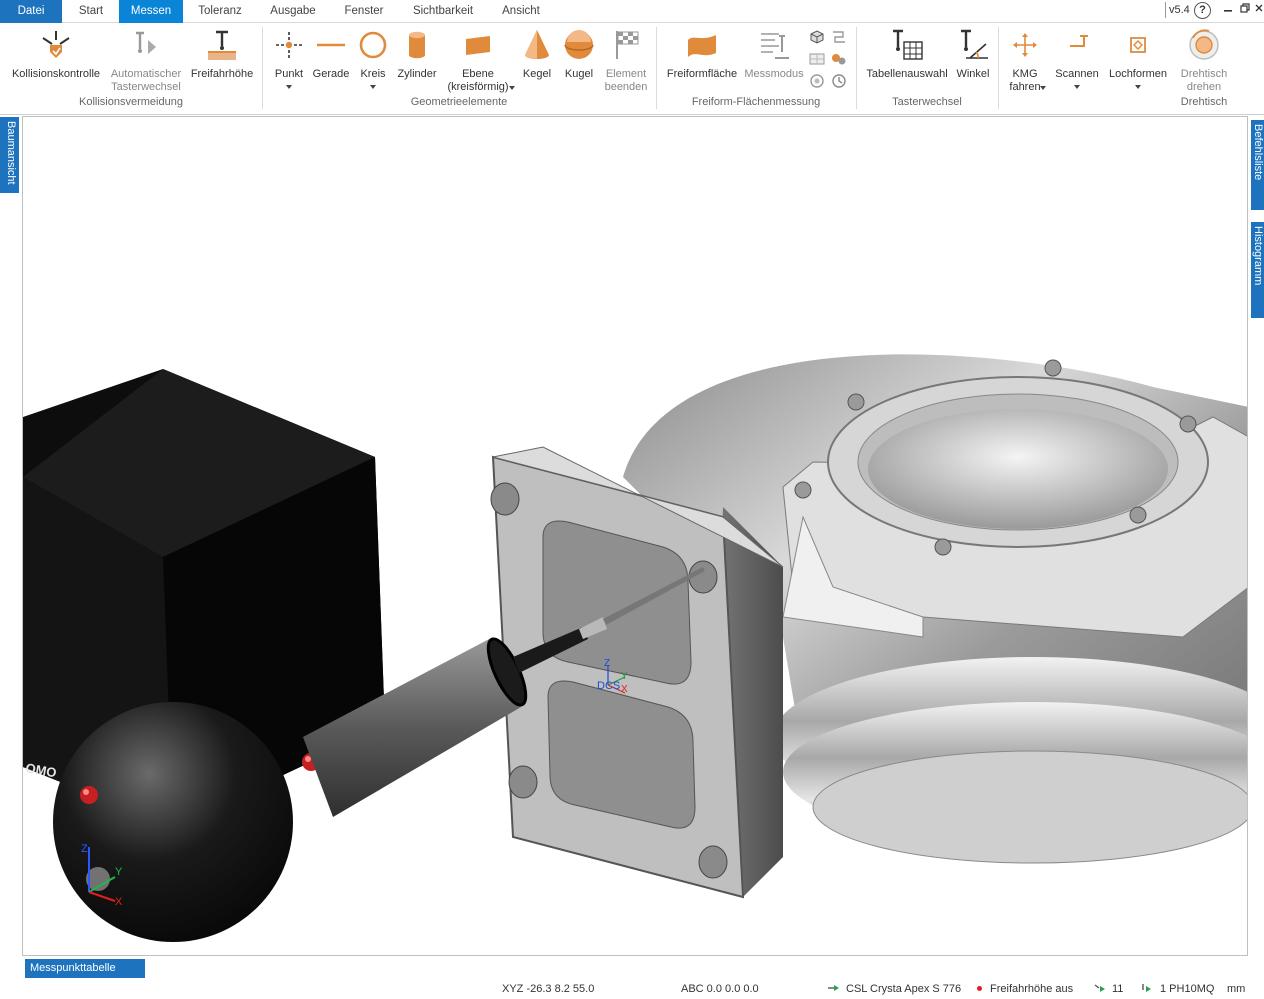  Describe the element at coordinates (1025, 45) in the screenshot. I see `cmm-move-icon` at that location.